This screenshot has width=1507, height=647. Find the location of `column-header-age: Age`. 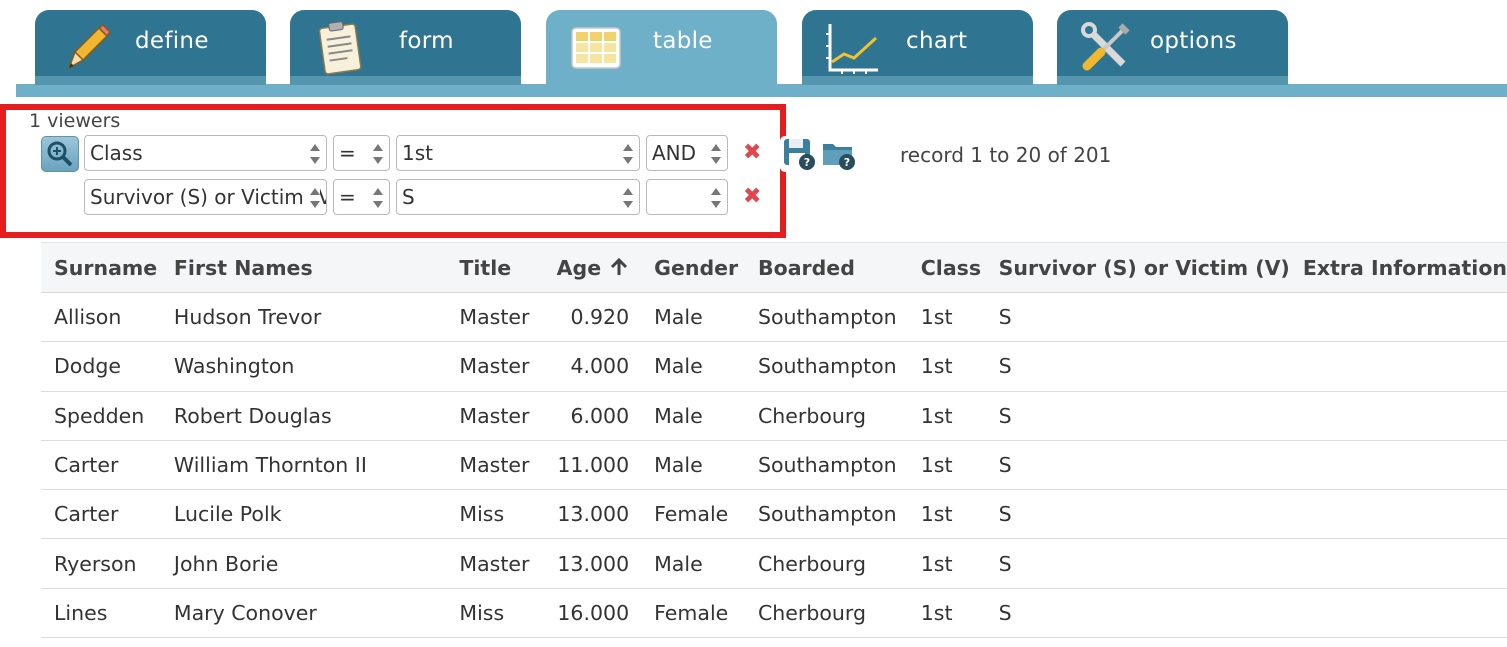

column-header-age: Age is located at coordinates (590, 267).